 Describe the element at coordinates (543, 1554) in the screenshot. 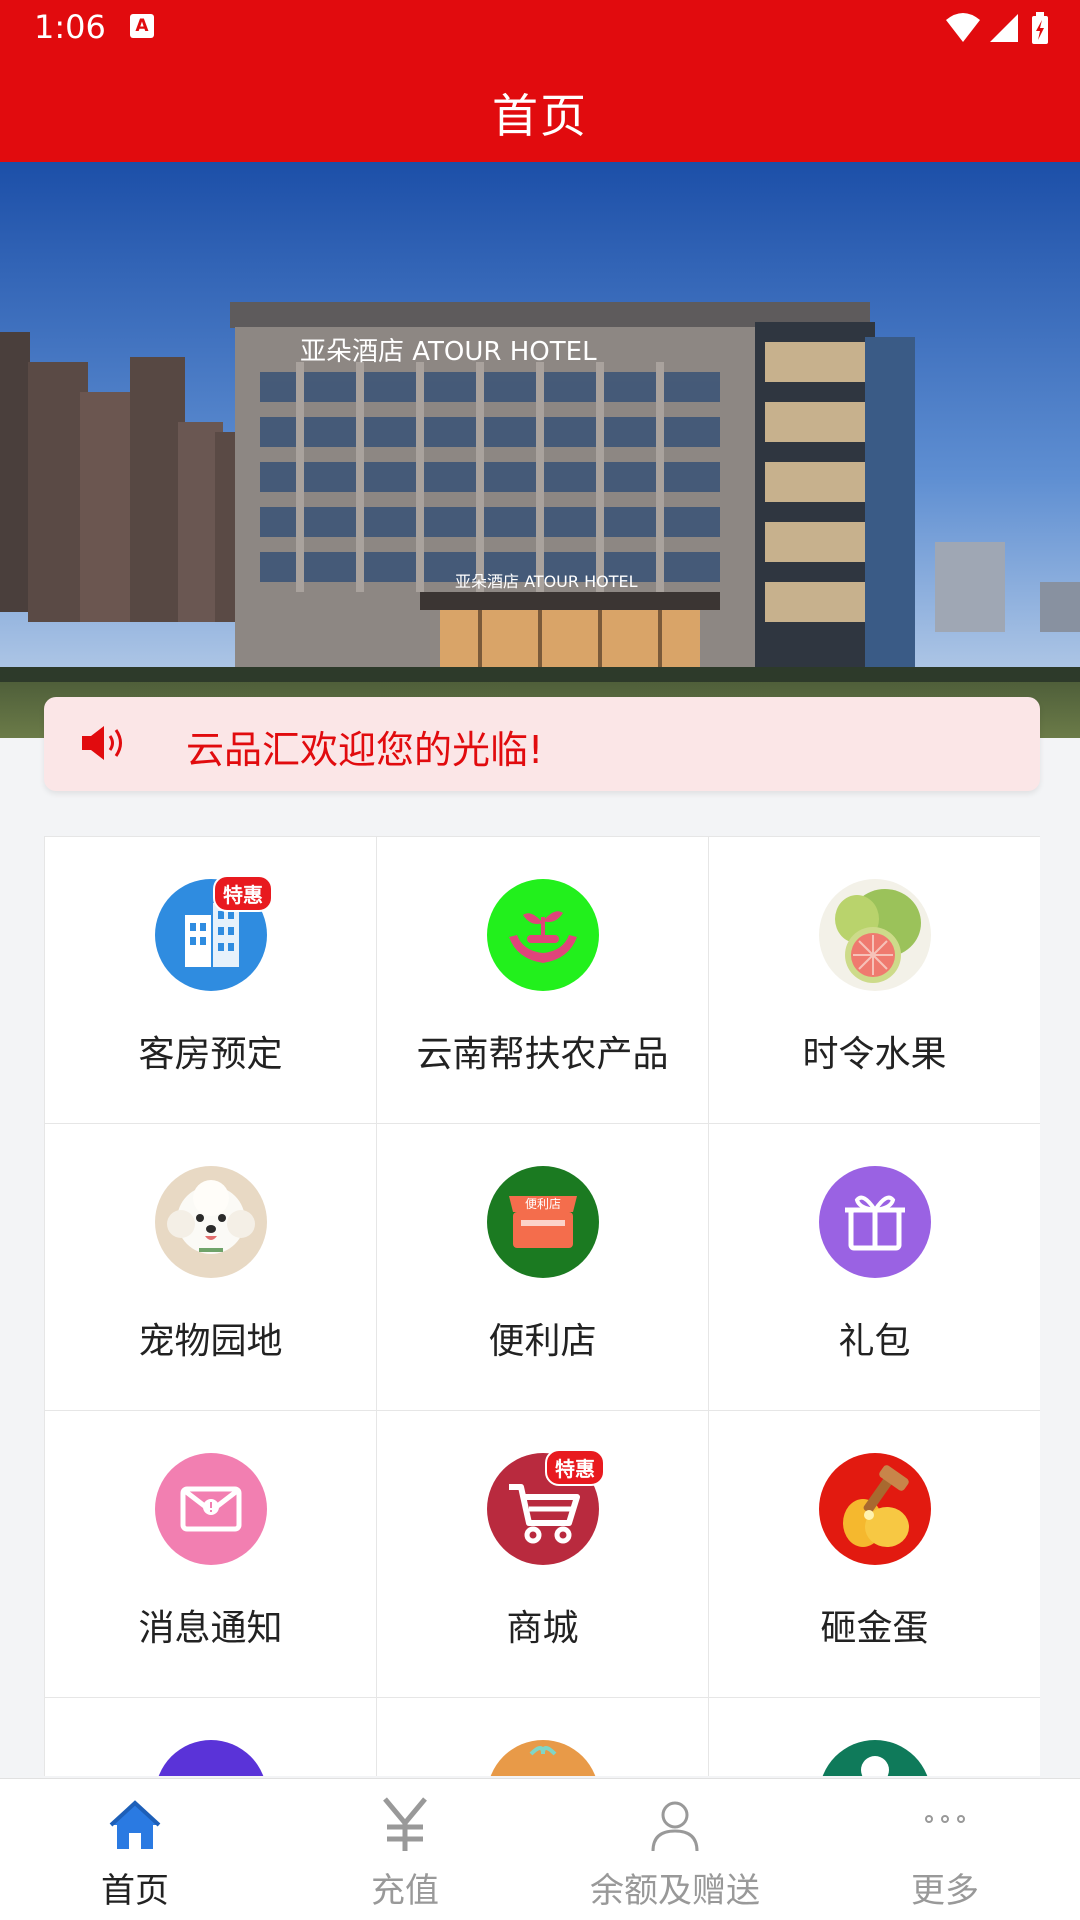

I see `grid-item-mall: 特惠 商城` at that location.